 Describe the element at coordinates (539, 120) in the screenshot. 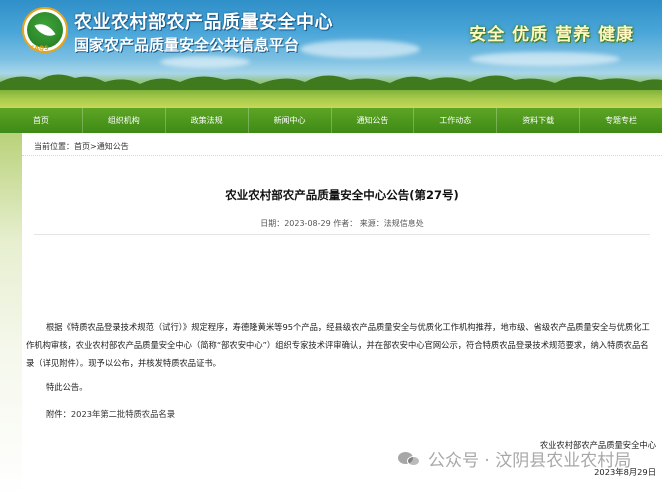

I see `nav-item-downloads: 资料下载` at that location.